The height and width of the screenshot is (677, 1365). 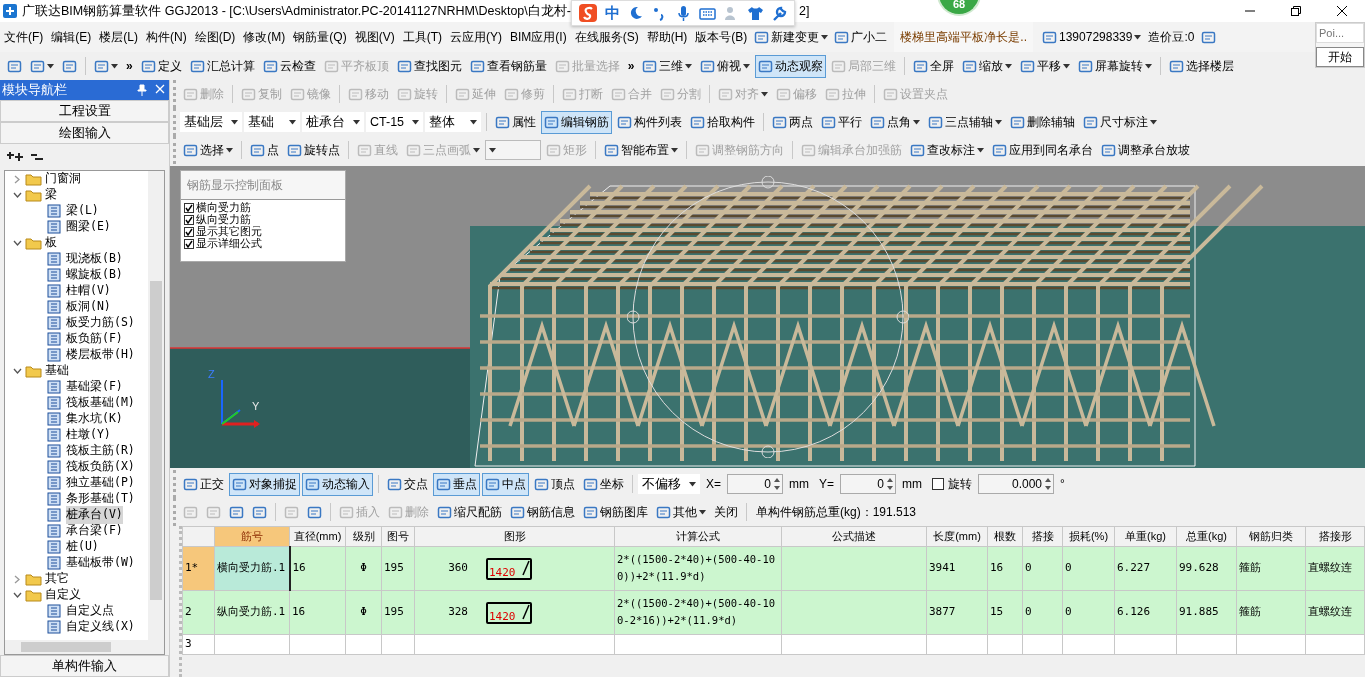 What do you see at coordinates (723, 122) in the screenshot?
I see `toolbar-button: 拾取构件` at bounding box center [723, 122].